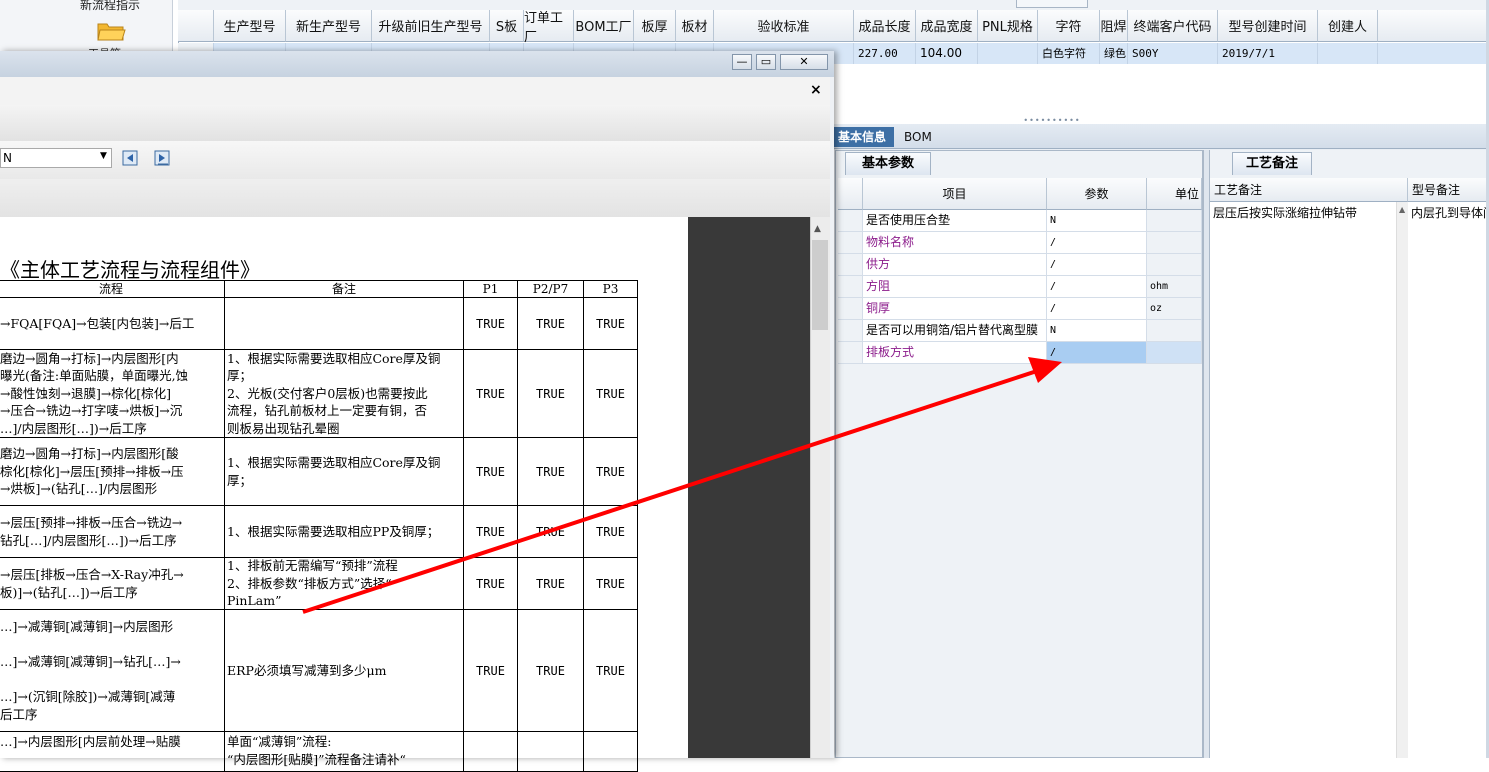 The width and height of the screenshot is (1489, 772). Describe the element at coordinates (695, 26) in the screenshot. I see `grid-header-7: 板材` at that location.